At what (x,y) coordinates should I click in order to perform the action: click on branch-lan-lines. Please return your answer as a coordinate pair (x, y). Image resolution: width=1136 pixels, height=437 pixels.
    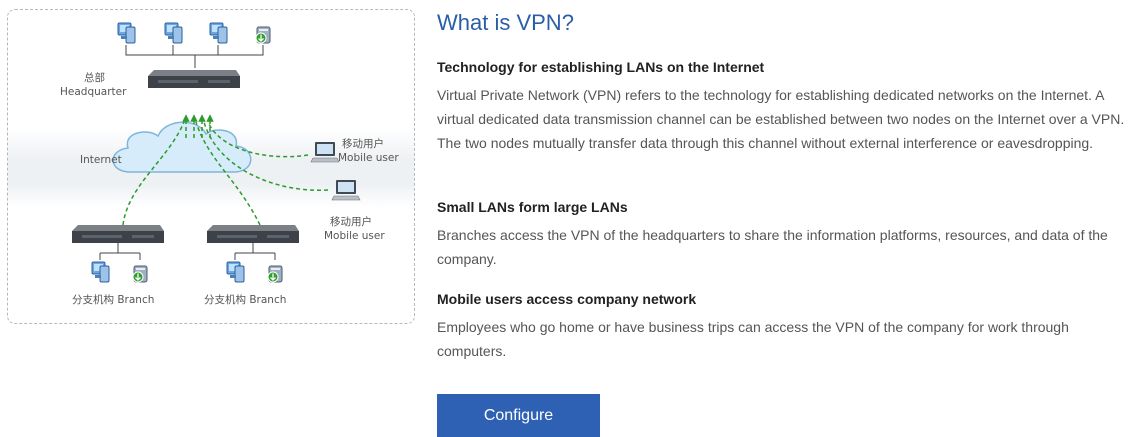
    Looking at the image, I should click on (187, 251).